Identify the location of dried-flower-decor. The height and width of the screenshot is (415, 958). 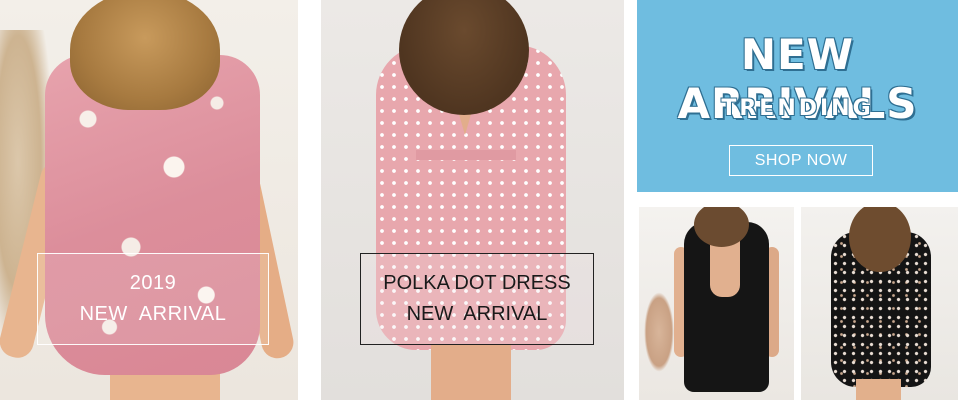
(659, 332).